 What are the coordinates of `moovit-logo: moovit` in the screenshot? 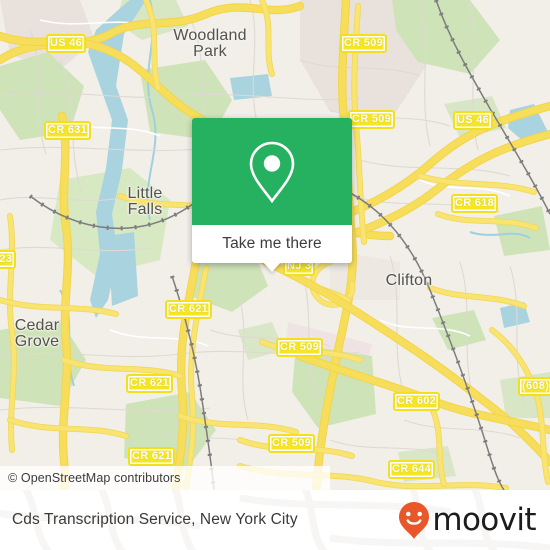 It's located at (467, 520).